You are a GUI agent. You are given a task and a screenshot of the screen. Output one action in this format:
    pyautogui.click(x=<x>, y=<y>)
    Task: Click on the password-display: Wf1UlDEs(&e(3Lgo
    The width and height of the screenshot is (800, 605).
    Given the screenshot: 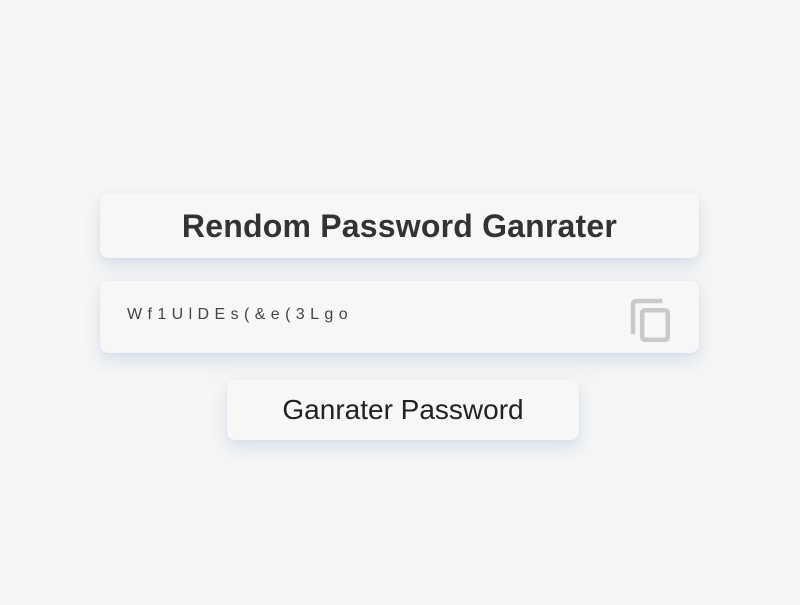 What is the action you would take?
    pyautogui.click(x=399, y=317)
    